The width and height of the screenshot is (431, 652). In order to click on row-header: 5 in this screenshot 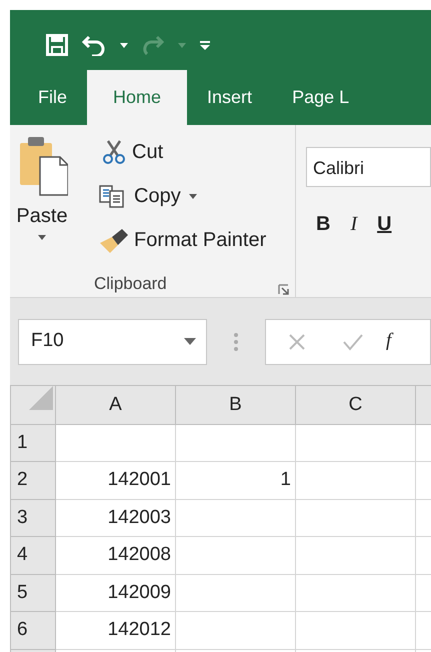, I will do `click(33, 593)`.